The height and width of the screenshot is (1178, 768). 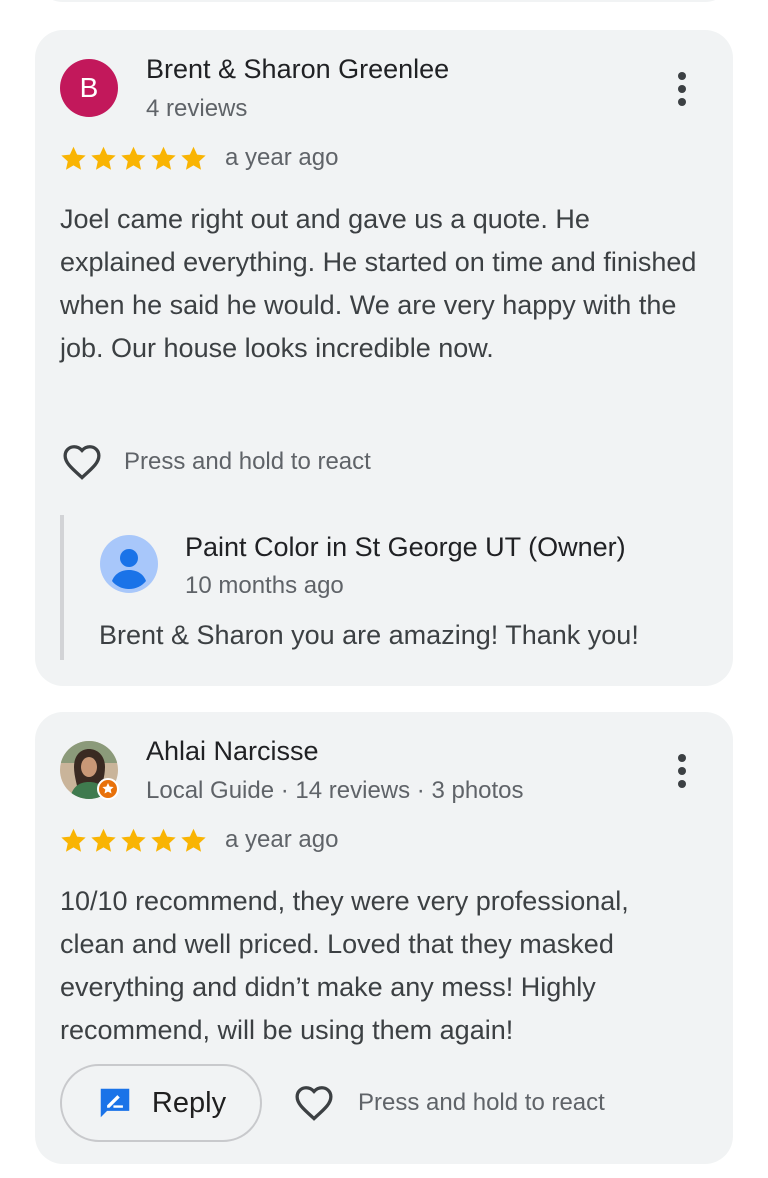 What do you see at coordinates (89, 88) in the screenshot?
I see `avatar: B` at bounding box center [89, 88].